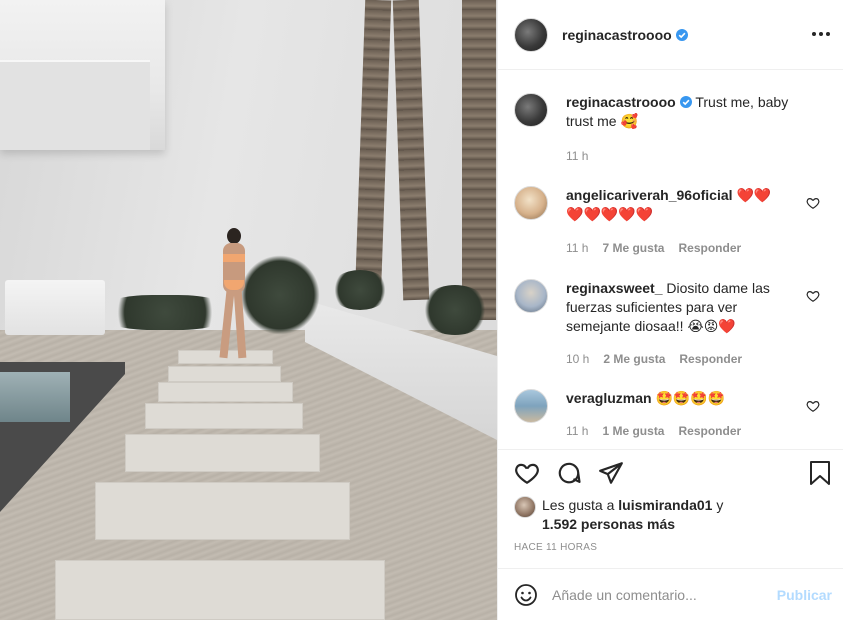 Image resolution: width=843 pixels, height=620 pixels. Describe the element at coordinates (591, 121) in the screenshot. I see `caption-body-line2: trust me` at that location.